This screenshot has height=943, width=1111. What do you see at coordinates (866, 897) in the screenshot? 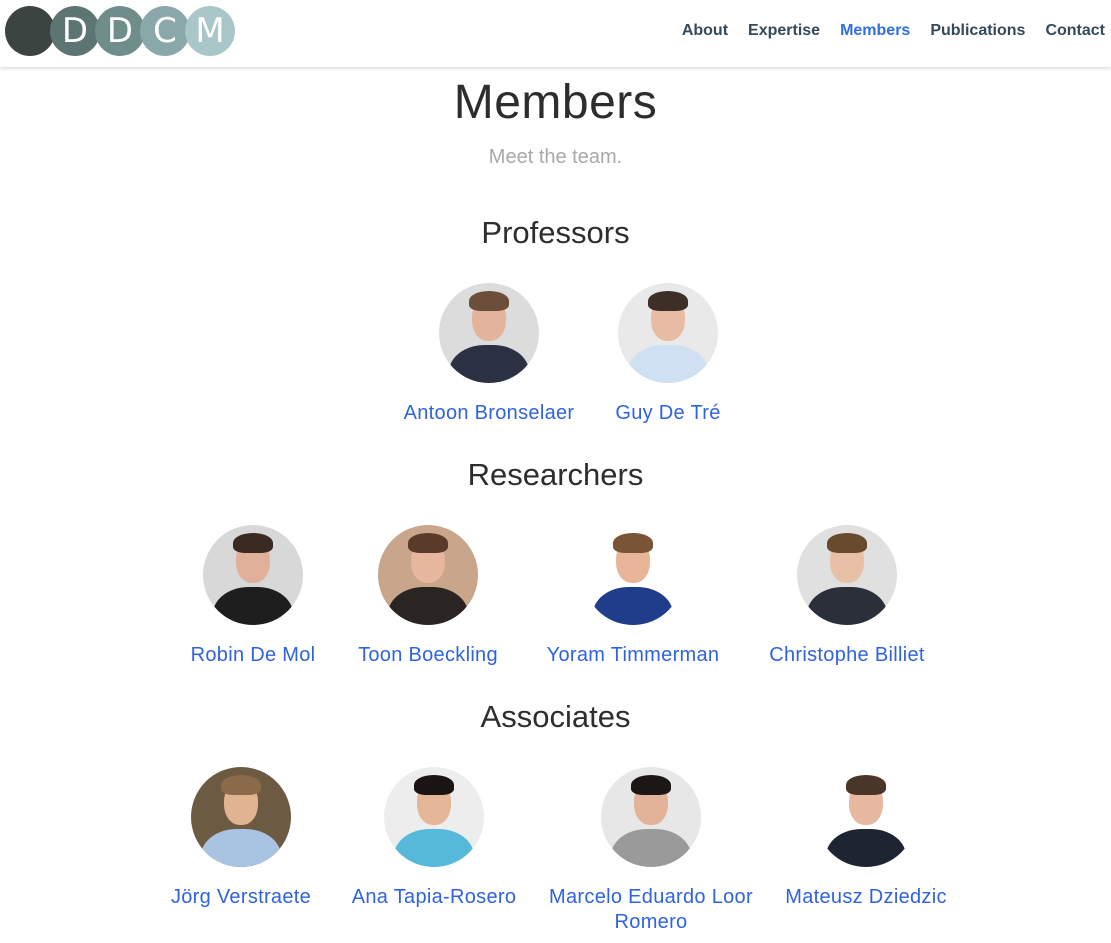
I see `member-name-link: Mateusz Dziedzic` at bounding box center [866, 897].